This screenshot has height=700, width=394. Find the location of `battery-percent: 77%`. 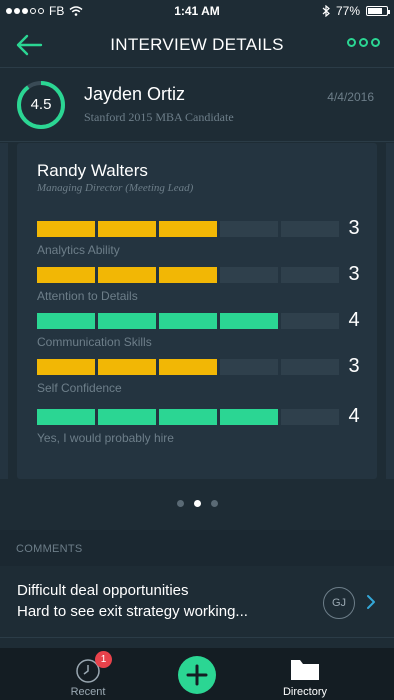

battery-percent: 77% is located at coordinates (347, 11).